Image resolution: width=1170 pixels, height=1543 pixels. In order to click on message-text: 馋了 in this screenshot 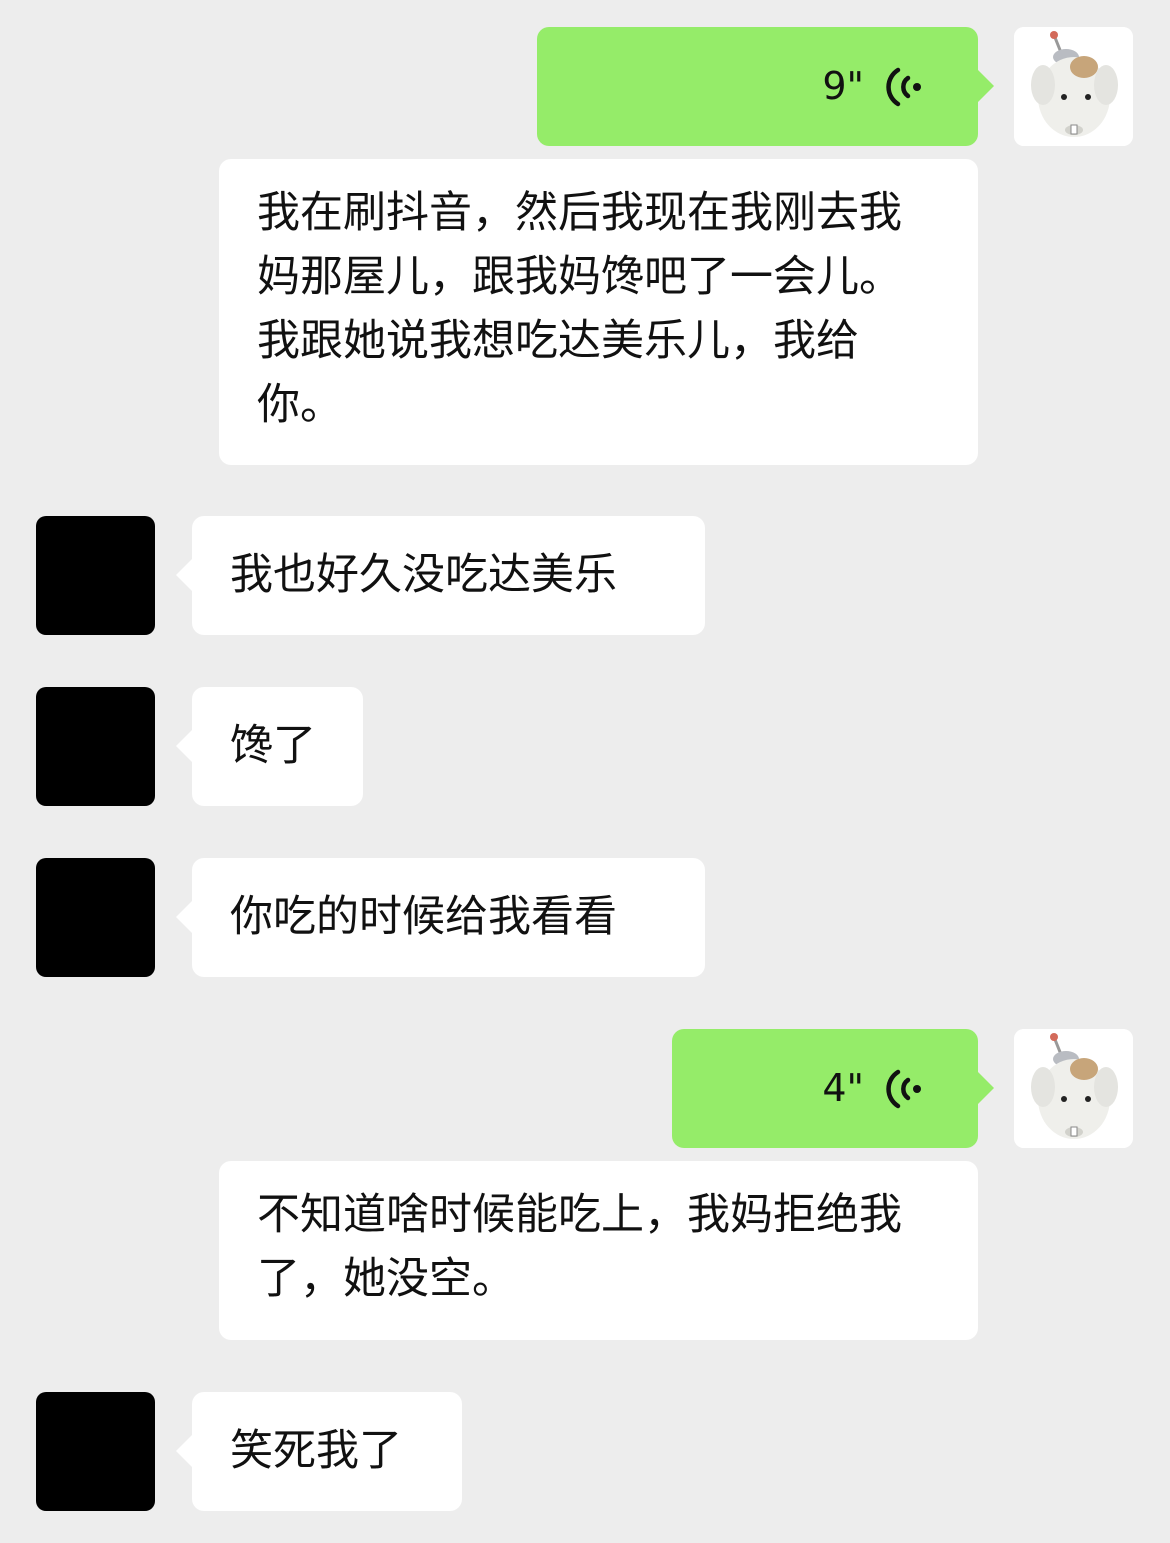, I will do `click(273, 746)`.